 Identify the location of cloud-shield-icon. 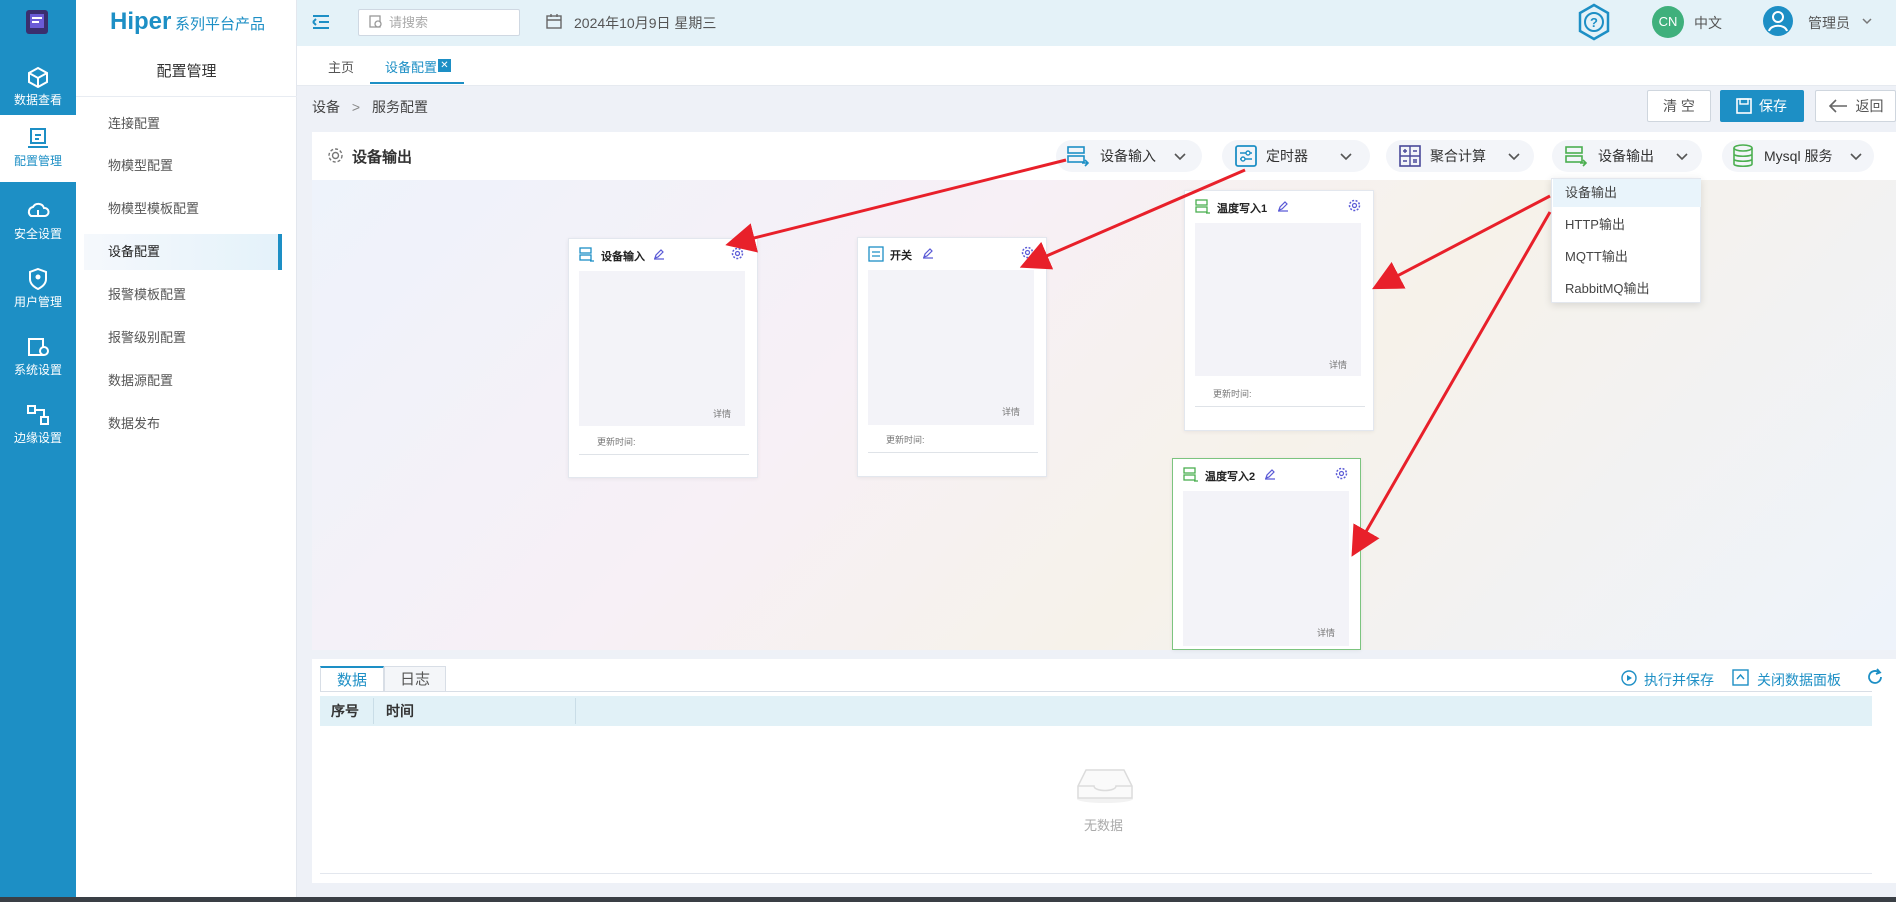
(38, 209).